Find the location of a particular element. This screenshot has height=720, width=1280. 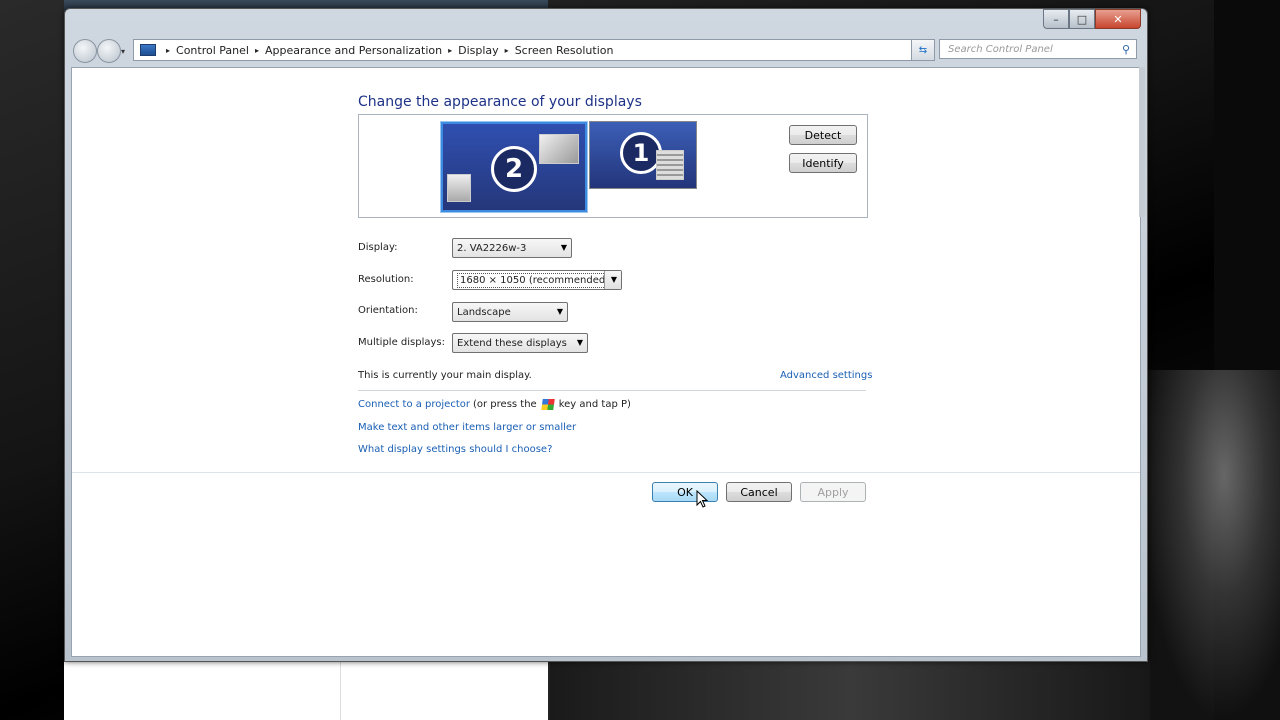

display-settings-help-link: What display settings should I choose? is located at coordinates (455, 449).